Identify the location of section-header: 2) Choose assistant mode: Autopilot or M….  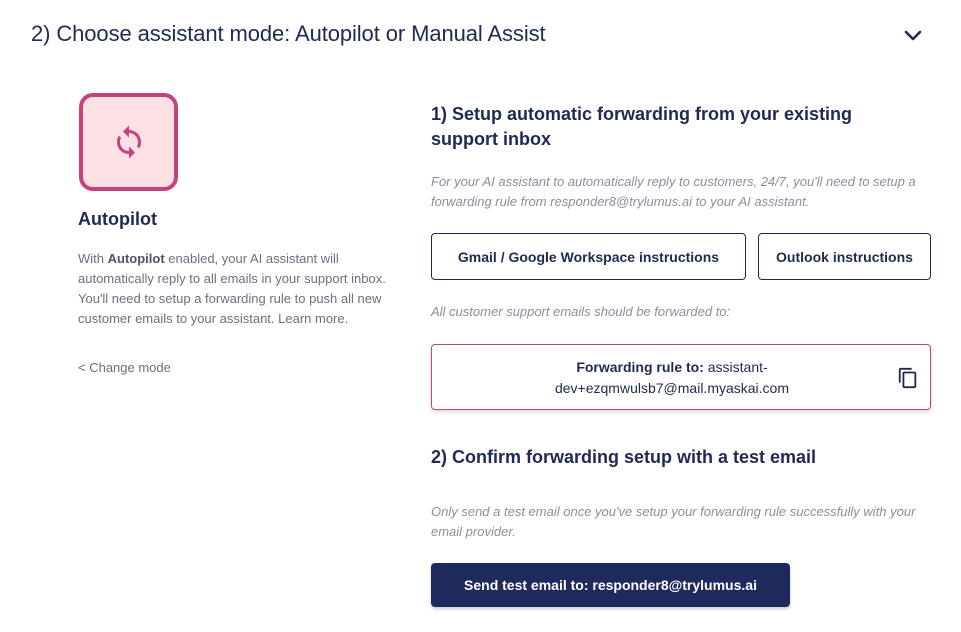
(480, 35).